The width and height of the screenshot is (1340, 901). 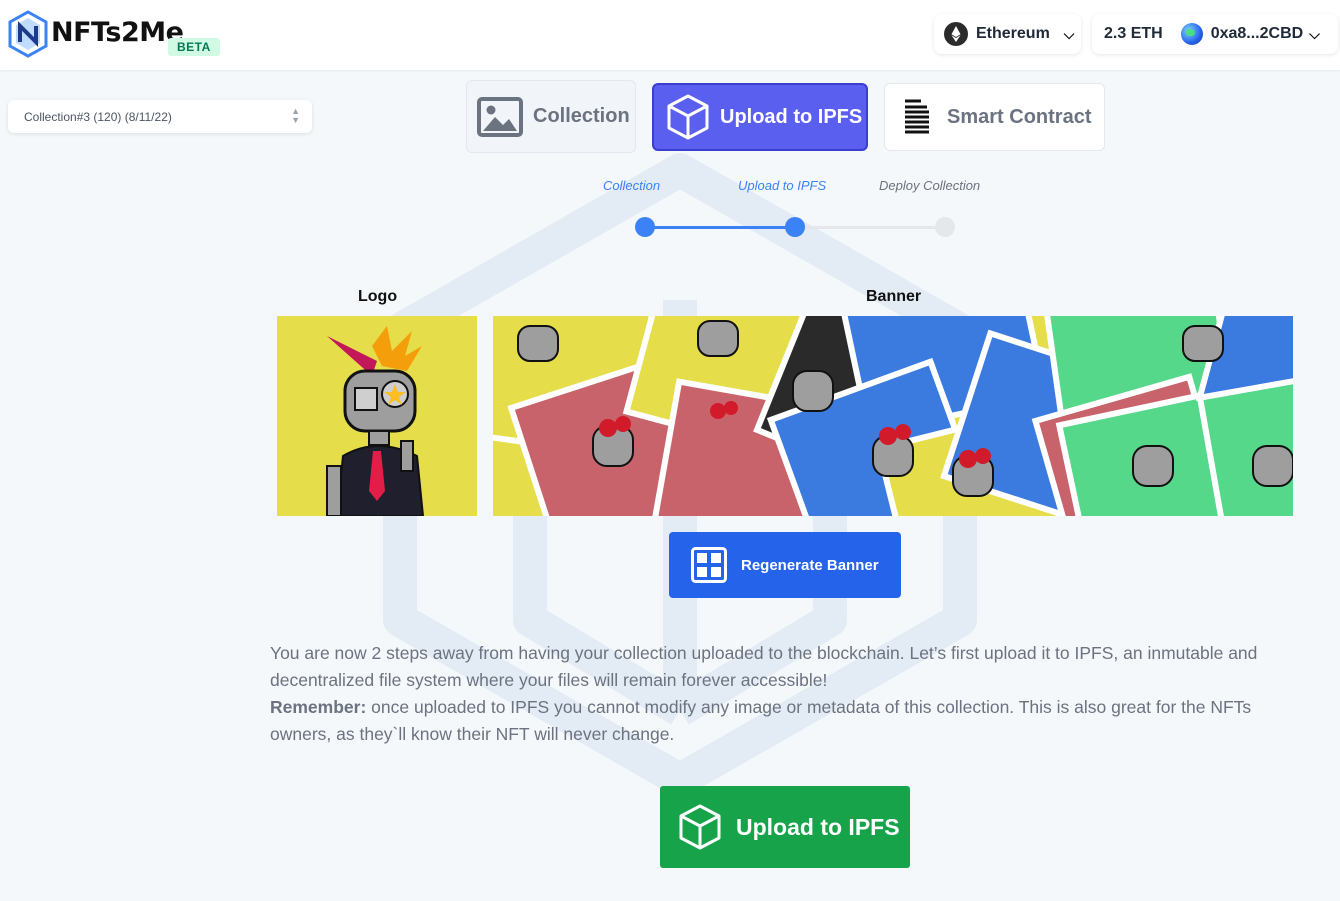 I want to click on wallet-button: 2.3 ETH 0xa8...2CBD ⌵, so click(x=1215, y=34).